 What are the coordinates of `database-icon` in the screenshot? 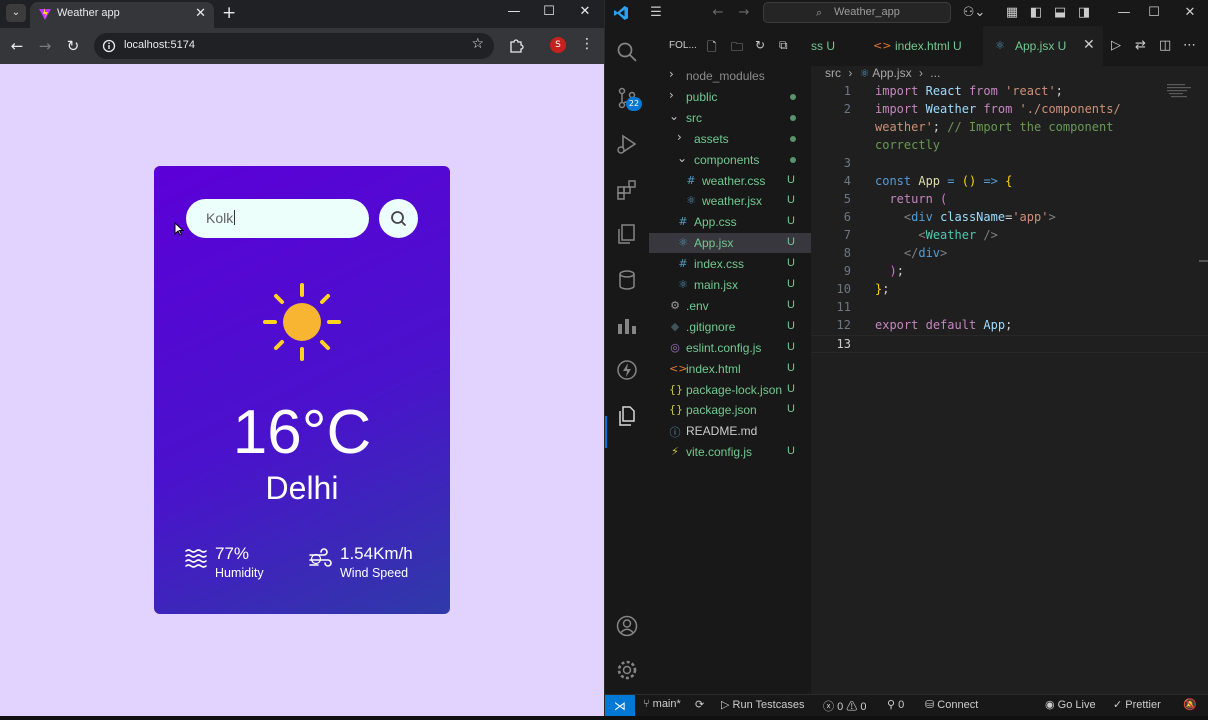 It's located at (627, 280).